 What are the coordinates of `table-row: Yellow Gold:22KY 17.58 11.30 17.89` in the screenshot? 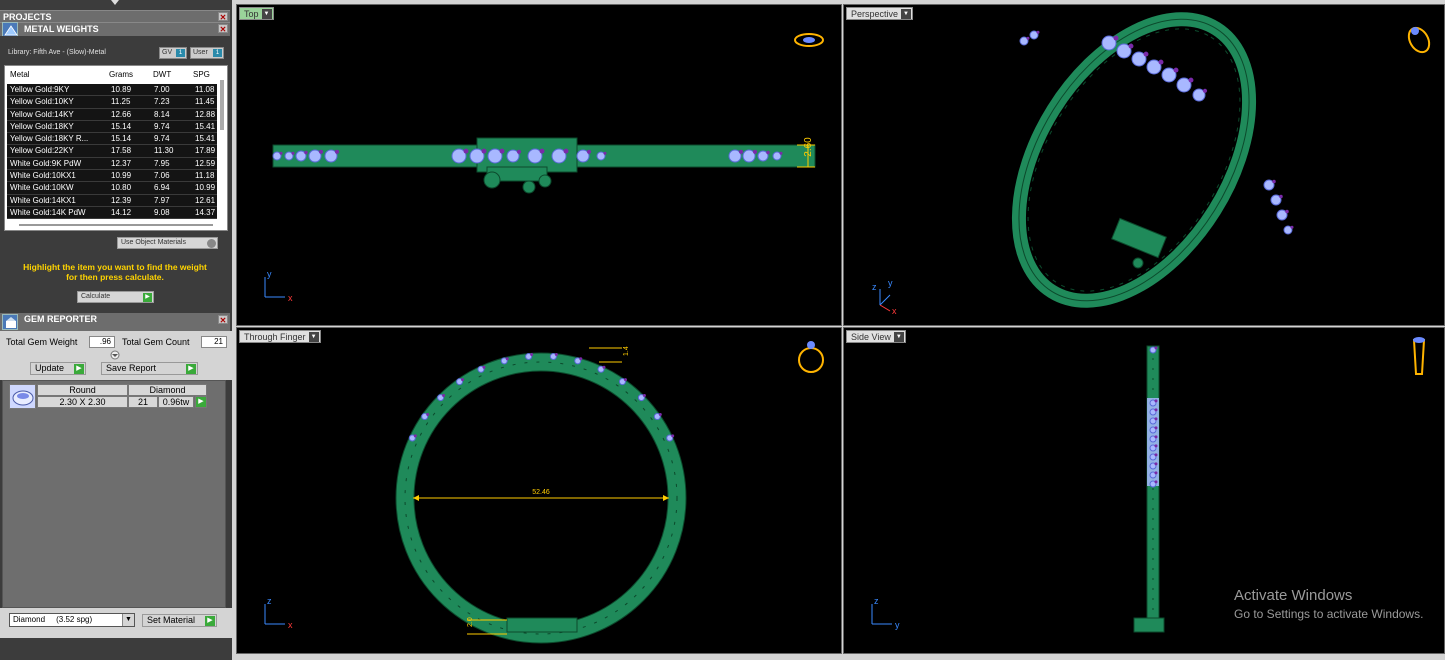 It's located at (112, 151).